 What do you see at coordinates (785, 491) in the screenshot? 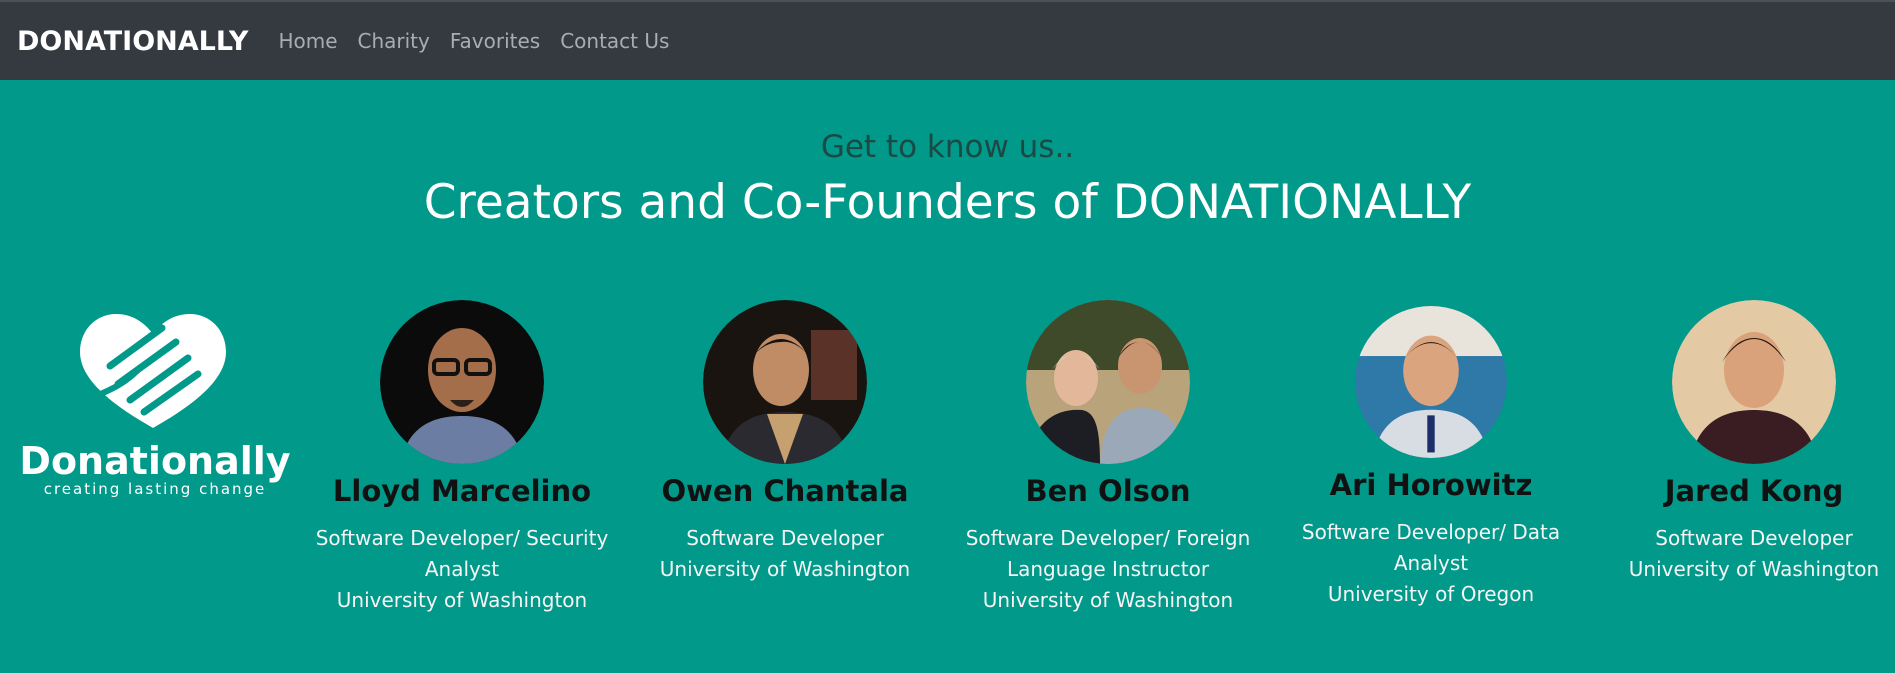
I see `member-name: Owen Chantala` at bounding box center [785, 491].